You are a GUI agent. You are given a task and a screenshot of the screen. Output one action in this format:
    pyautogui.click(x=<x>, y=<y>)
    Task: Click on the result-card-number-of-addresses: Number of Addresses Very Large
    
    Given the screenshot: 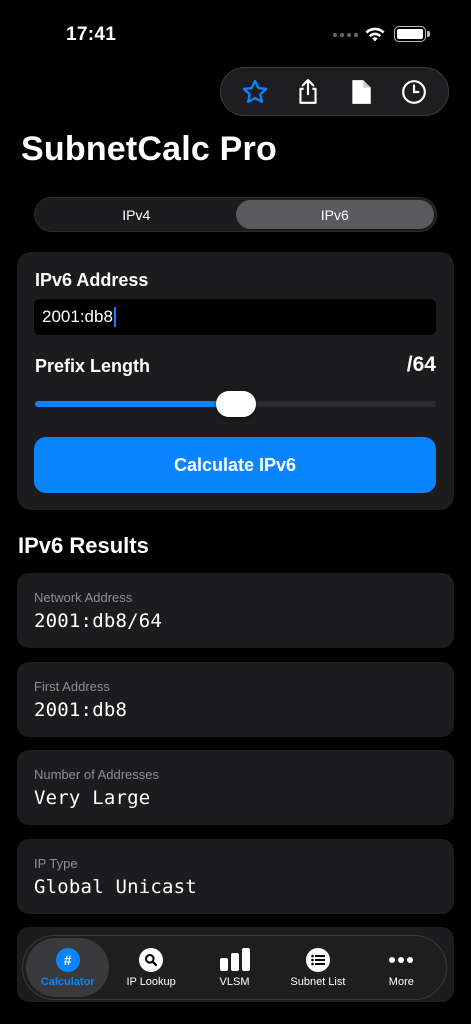 What is the action you would take?
    pyautogui.click(x=235, y=787)
    